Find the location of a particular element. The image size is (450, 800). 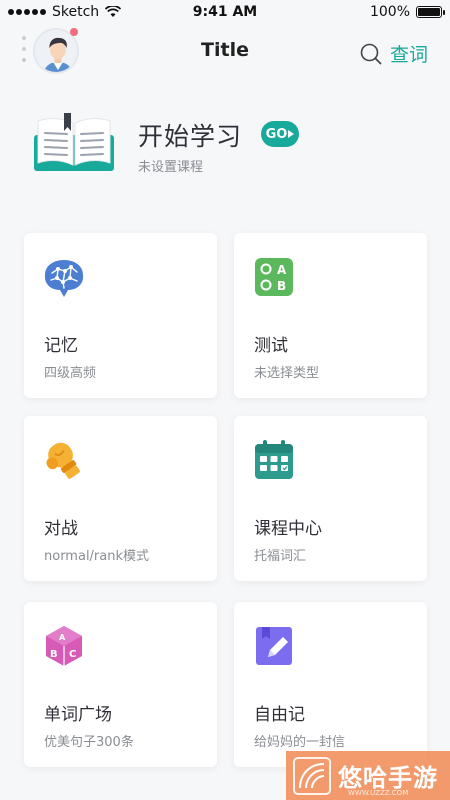

site-watermark: 悠哈手游 WWW.UZZZ.COM is located at coordinates (368, 775).